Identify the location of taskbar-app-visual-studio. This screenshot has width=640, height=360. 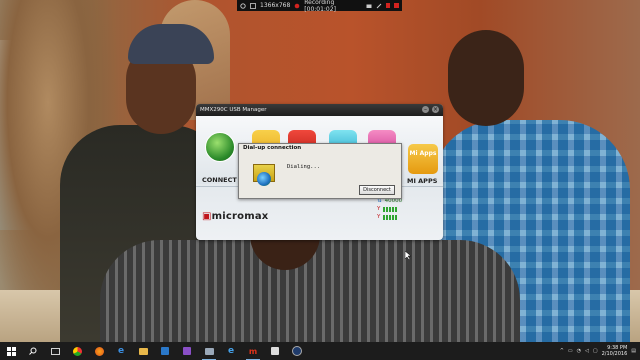
(187, 351).